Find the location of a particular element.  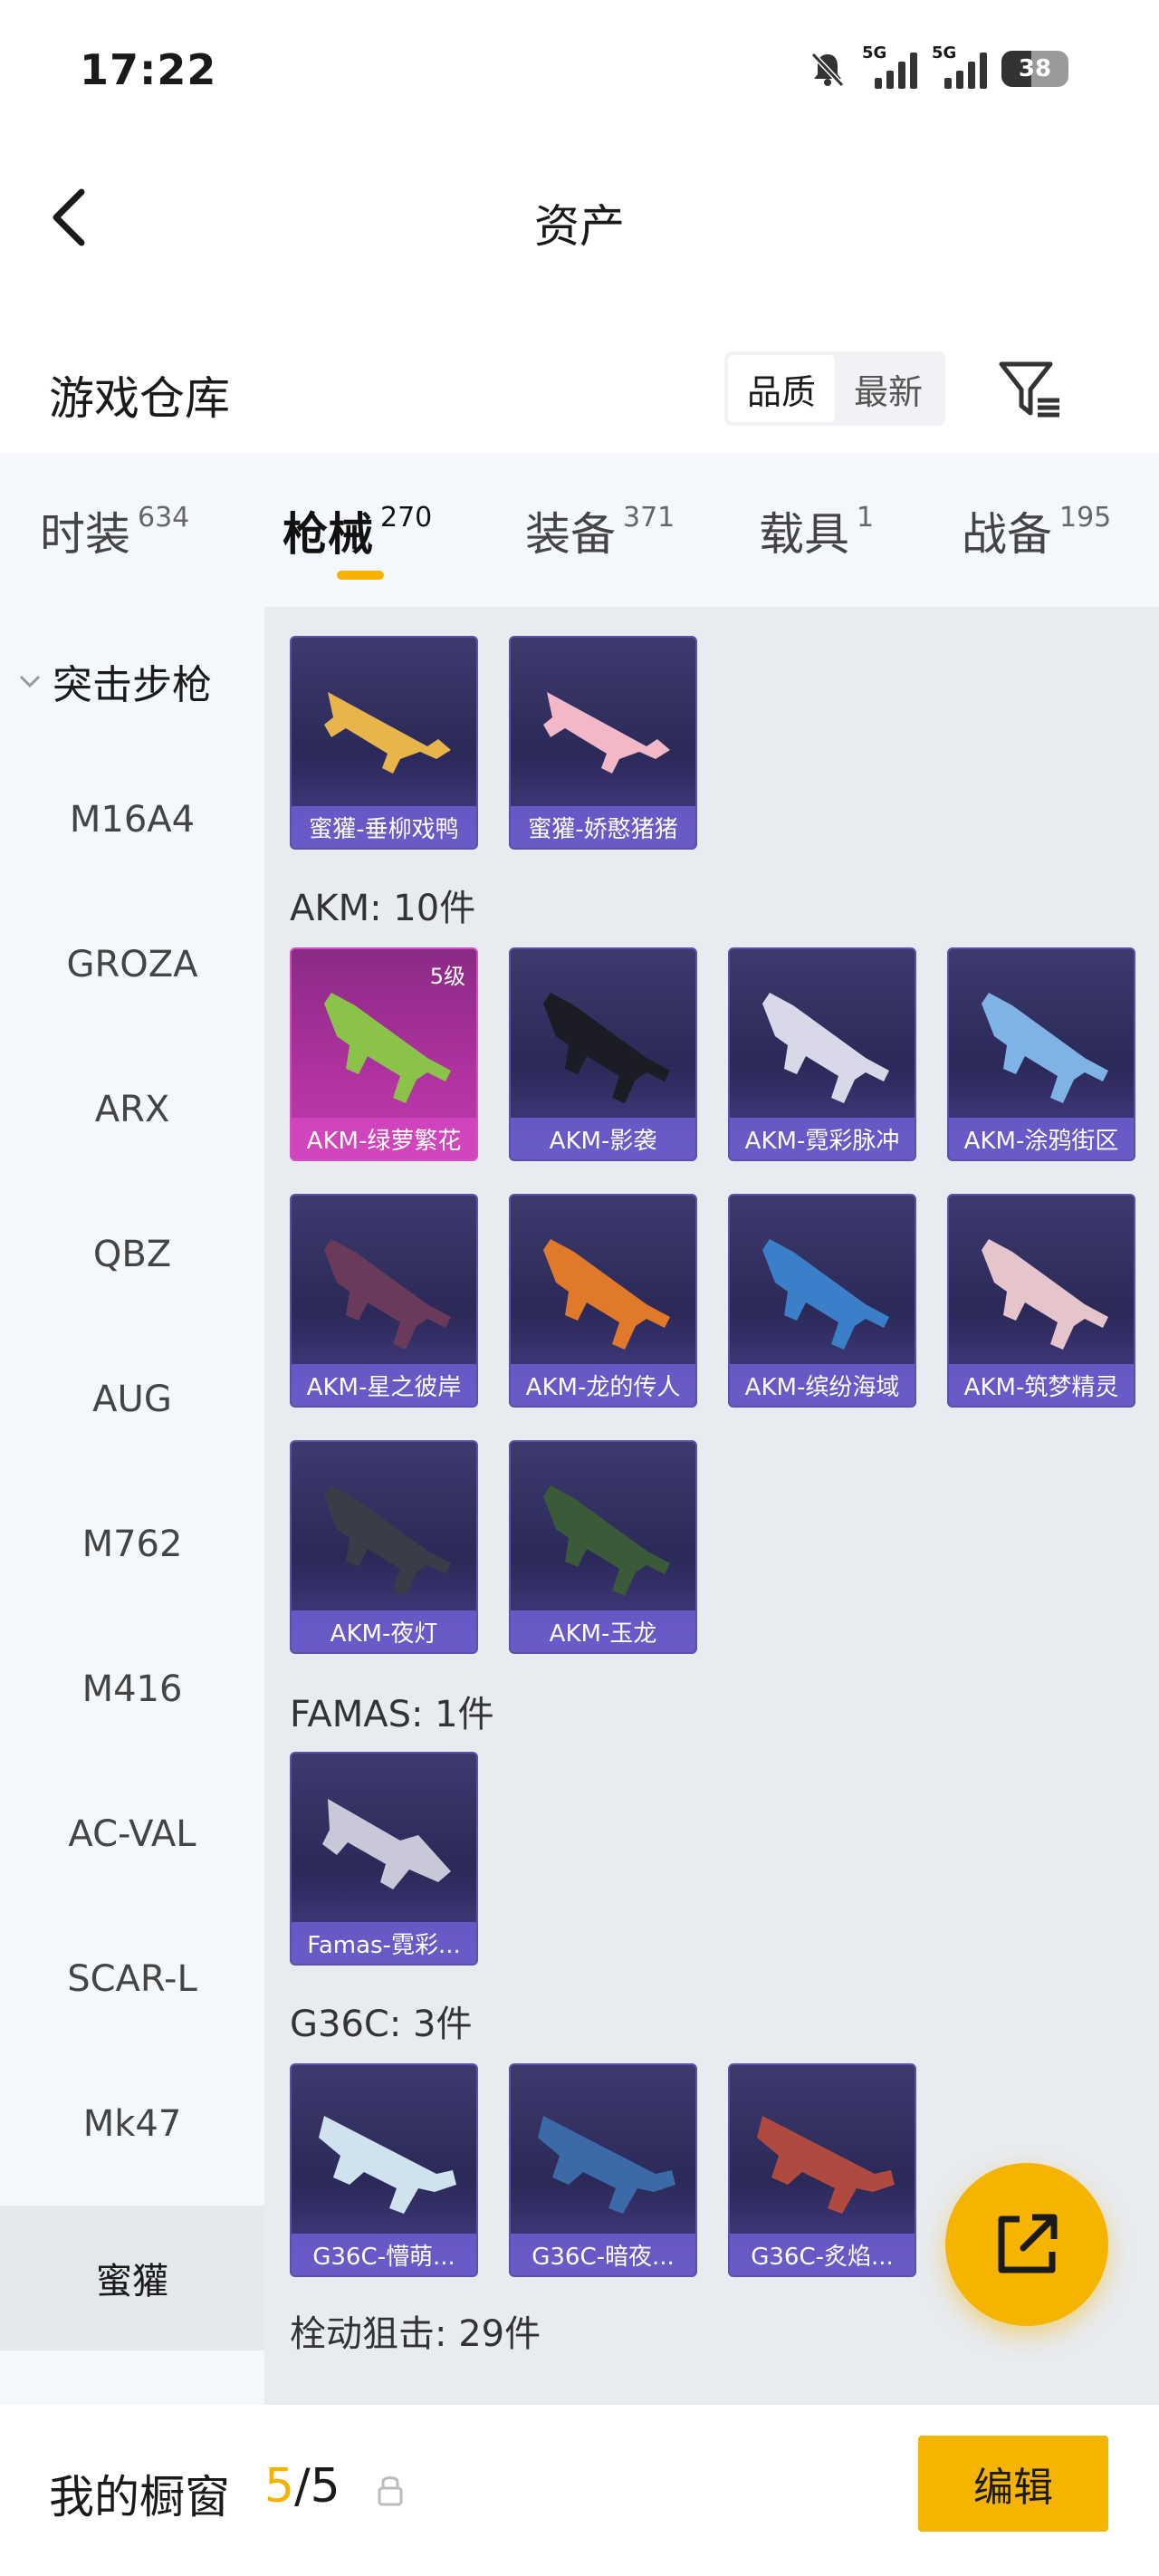

skin-card: AKM-玉龙 is located at coordinates (603, 1547).